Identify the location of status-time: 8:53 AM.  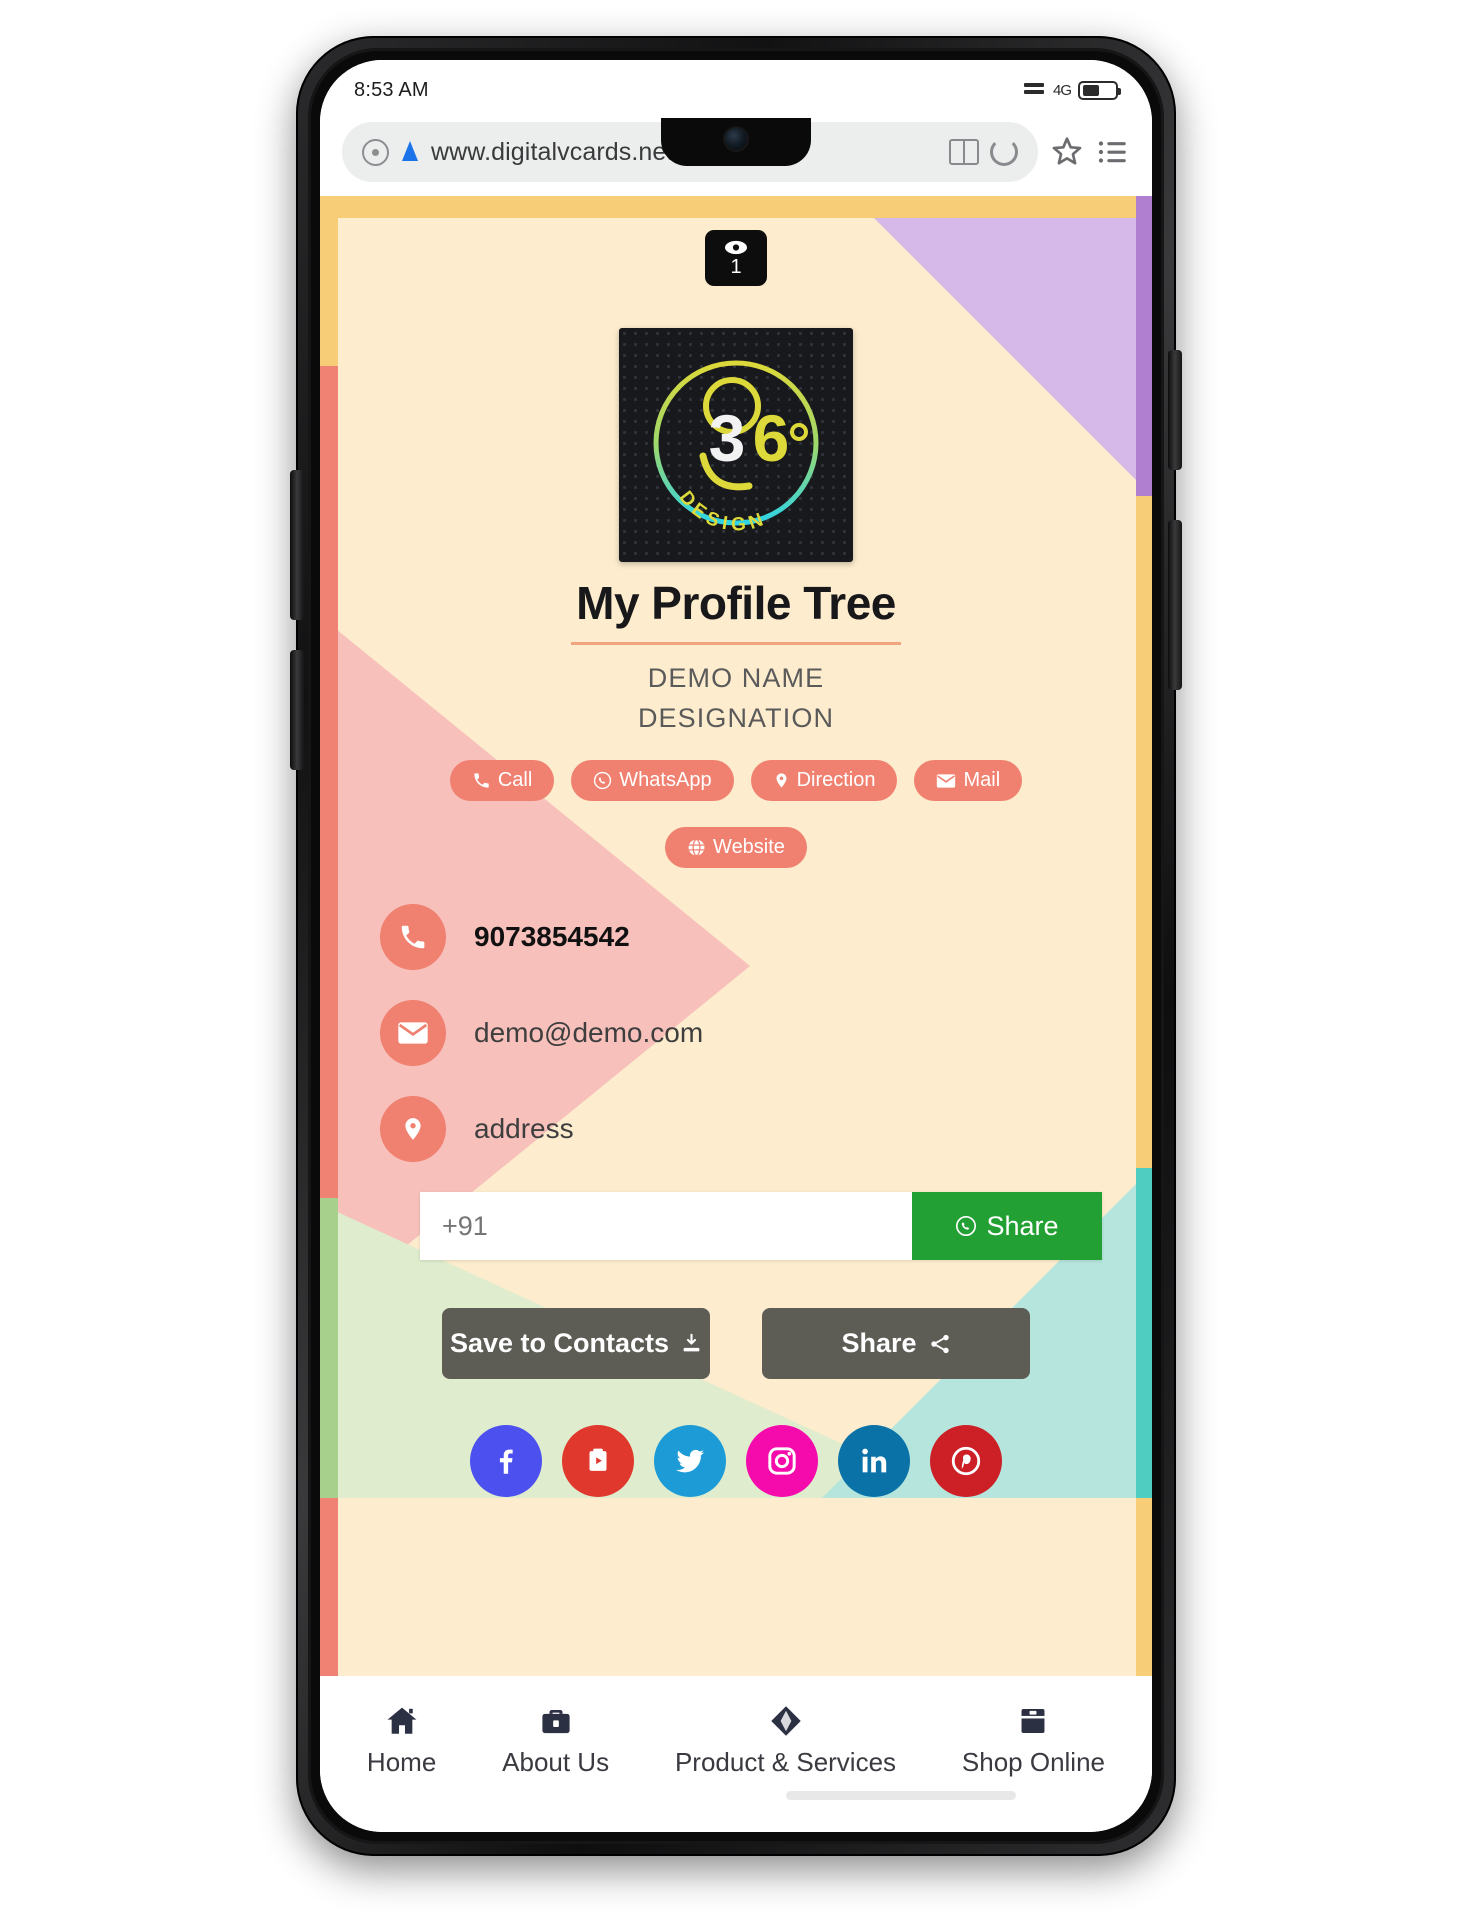
(391, 89).